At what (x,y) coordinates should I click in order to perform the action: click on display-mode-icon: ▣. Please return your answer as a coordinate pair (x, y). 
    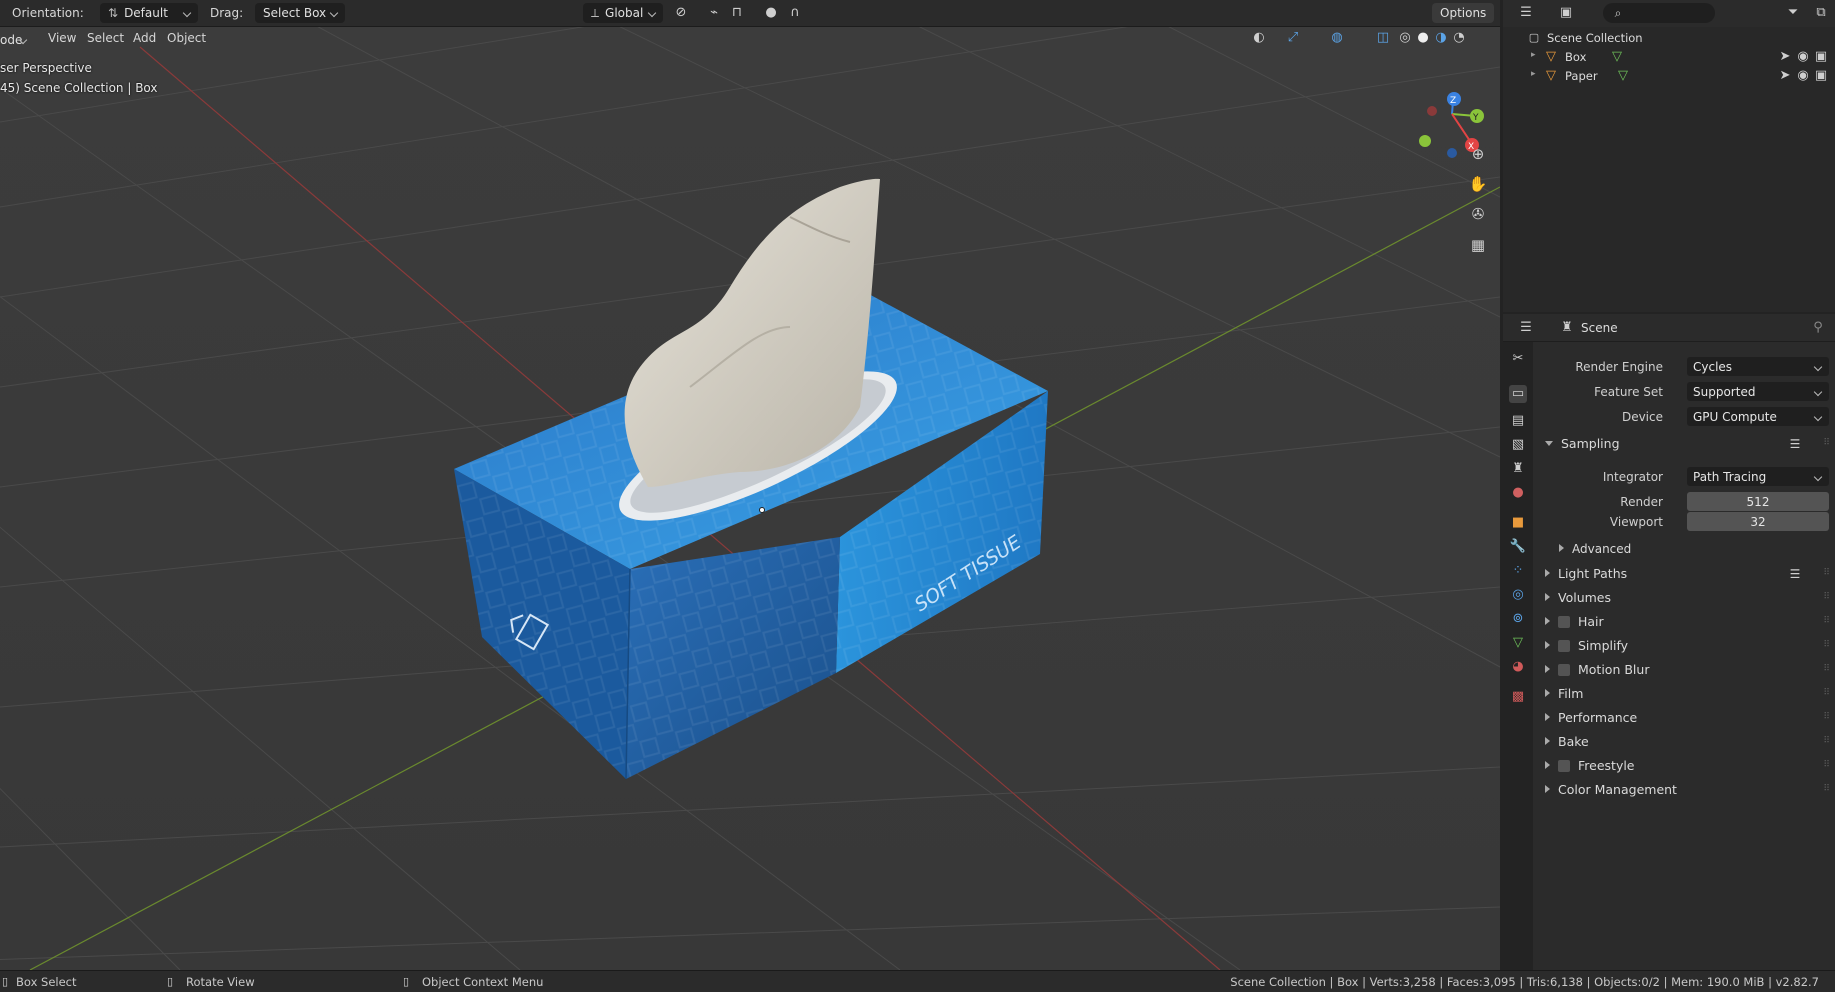
    Looking at the image, I should click on (1566, 13).